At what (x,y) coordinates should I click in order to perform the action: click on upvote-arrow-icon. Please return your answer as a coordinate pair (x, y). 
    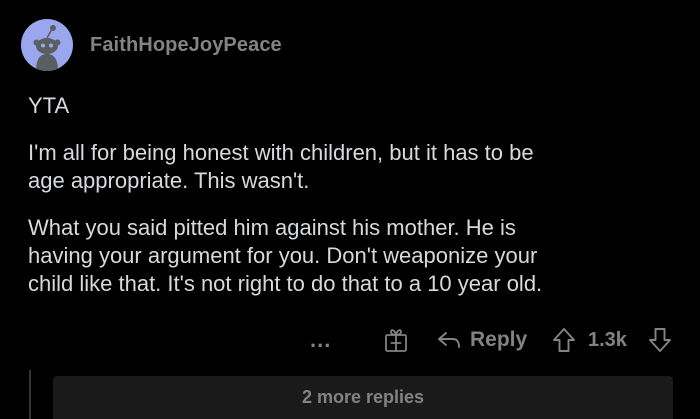
    Looking at the image, I should click on (564, 340).